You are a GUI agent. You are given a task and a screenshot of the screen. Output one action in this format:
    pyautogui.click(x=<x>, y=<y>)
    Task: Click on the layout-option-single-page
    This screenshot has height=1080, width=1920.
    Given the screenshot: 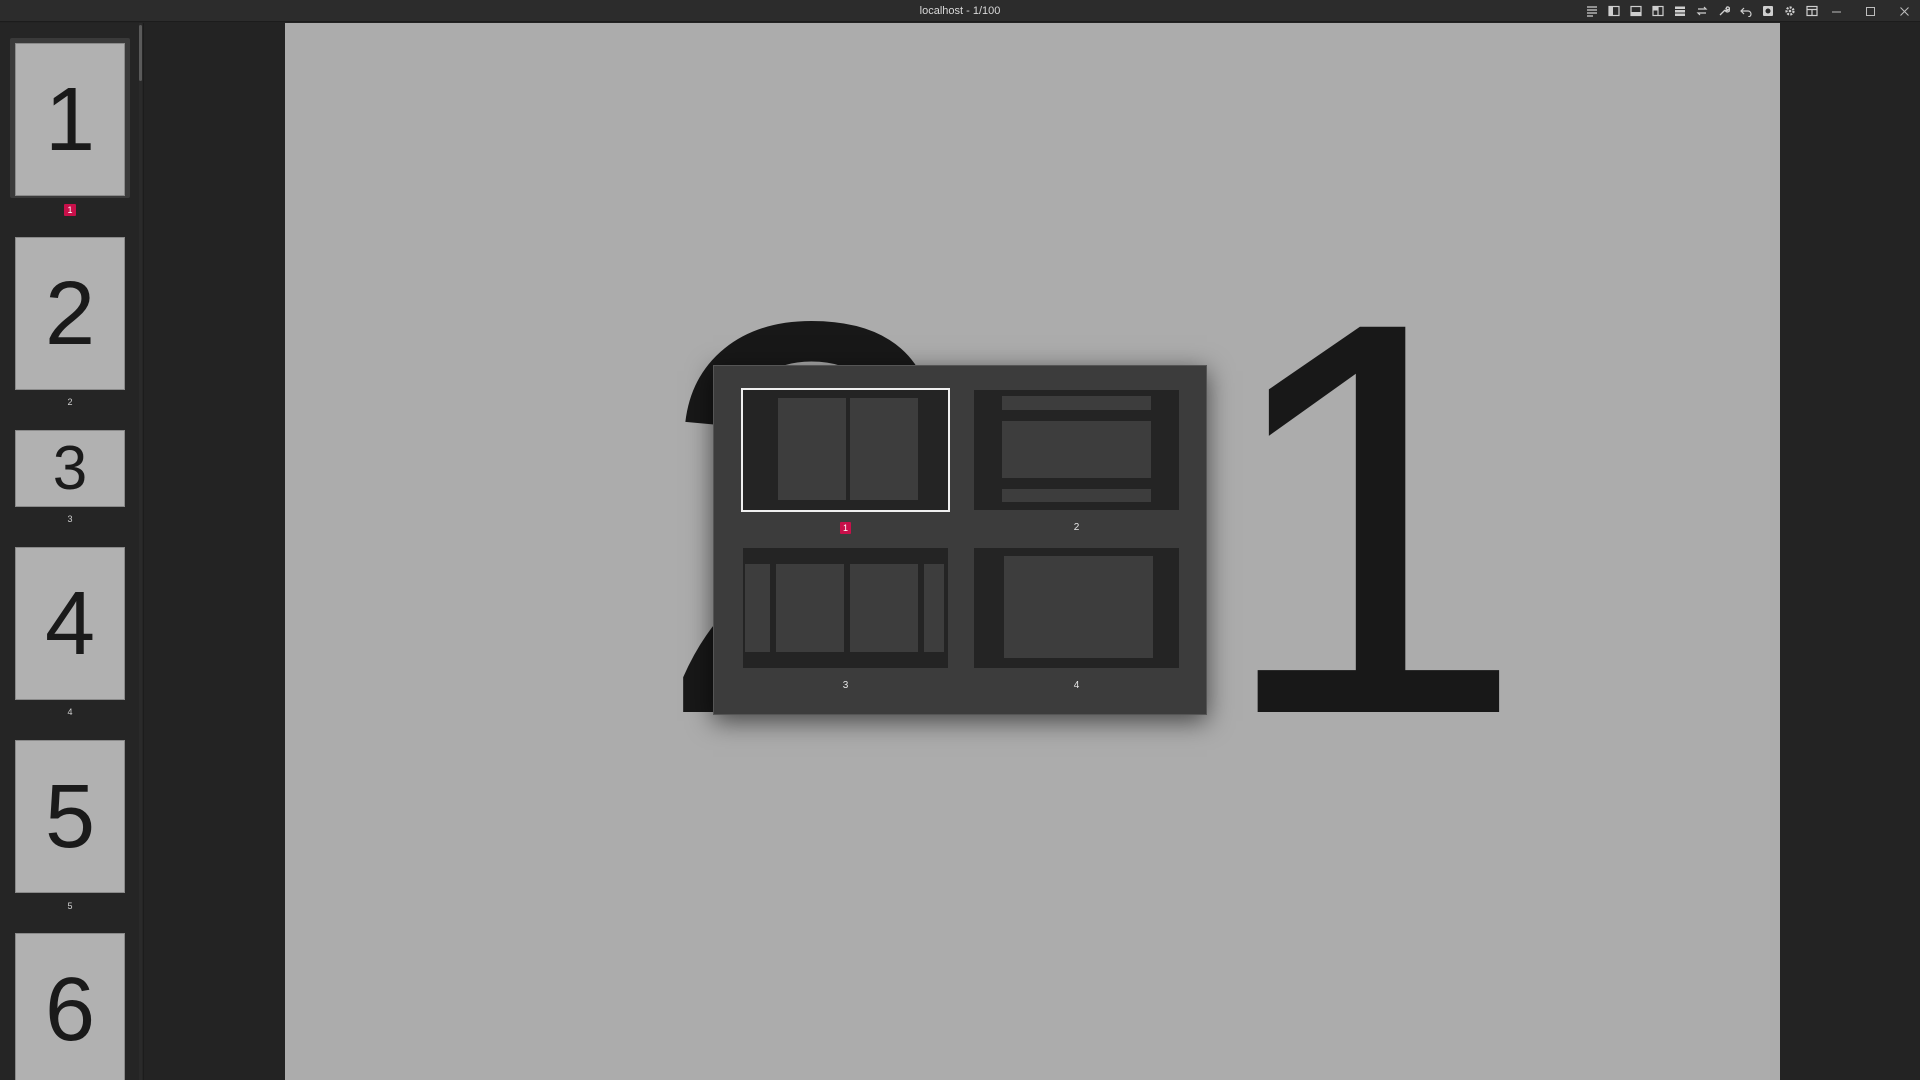 What is the action you would take?
    pyautogui.click(x=1076, y=608)
    